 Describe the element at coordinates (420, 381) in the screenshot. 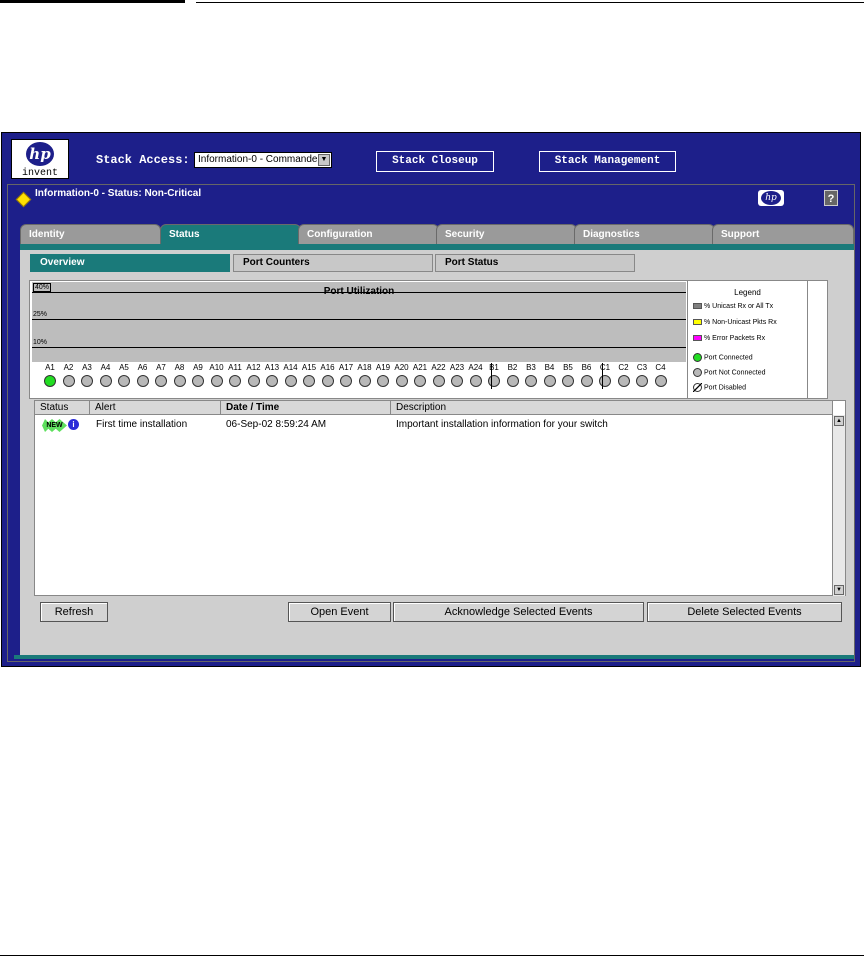

I see `port-indicator-a21` at that location.